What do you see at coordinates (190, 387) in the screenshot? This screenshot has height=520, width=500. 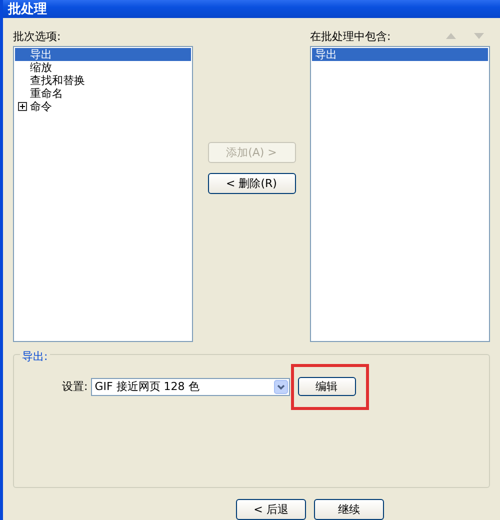 I see `setting-dropdown: GIF 接近网页 128 色` at bounding box center [190, 387].